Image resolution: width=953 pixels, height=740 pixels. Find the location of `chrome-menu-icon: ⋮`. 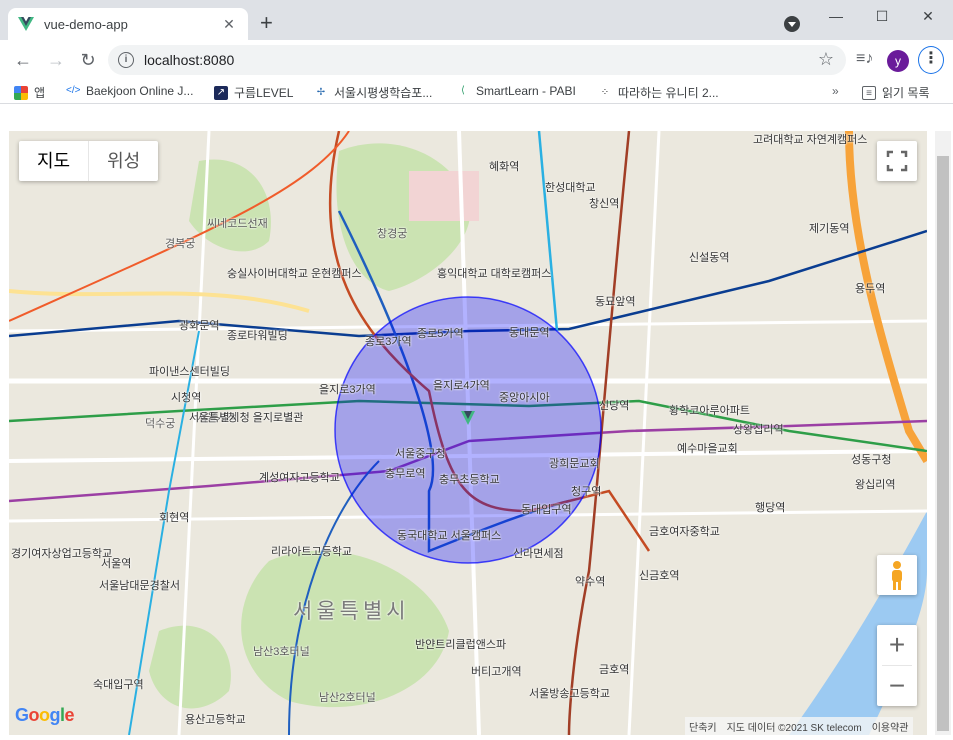

chrome-menu-icon: ⋮ is located at coordinates (931, 60).